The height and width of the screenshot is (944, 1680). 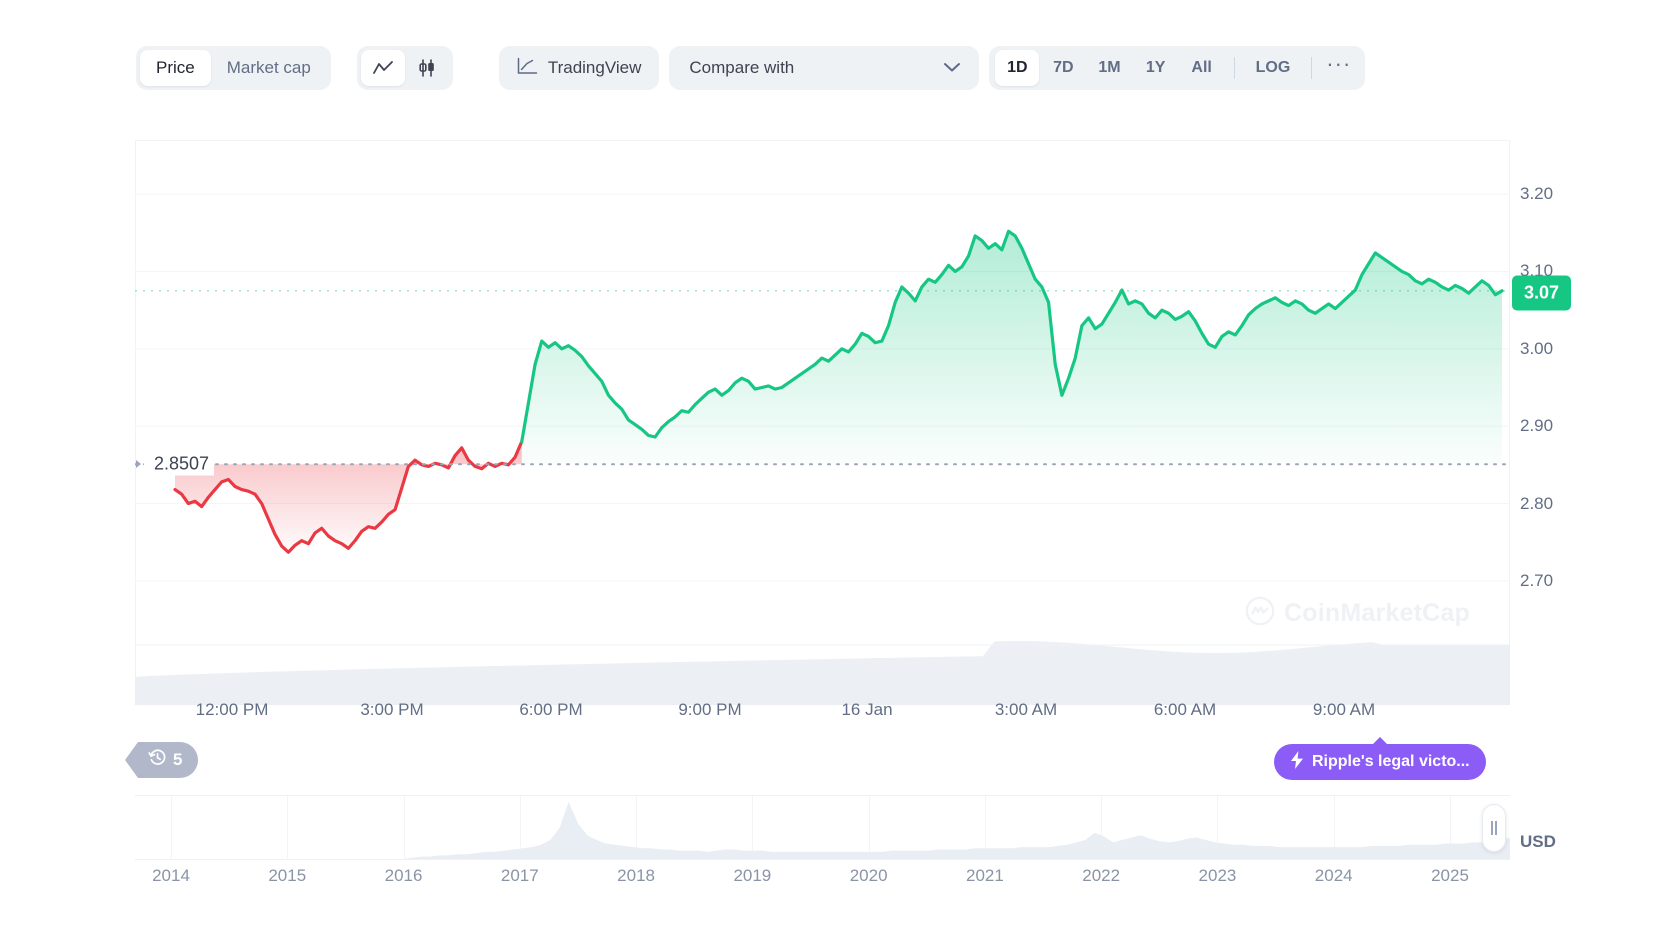 What do you see at coordinates (824, 68) in the screenshot?
I see `compare-with-select: Compare with` at bounding box center [824, 68].